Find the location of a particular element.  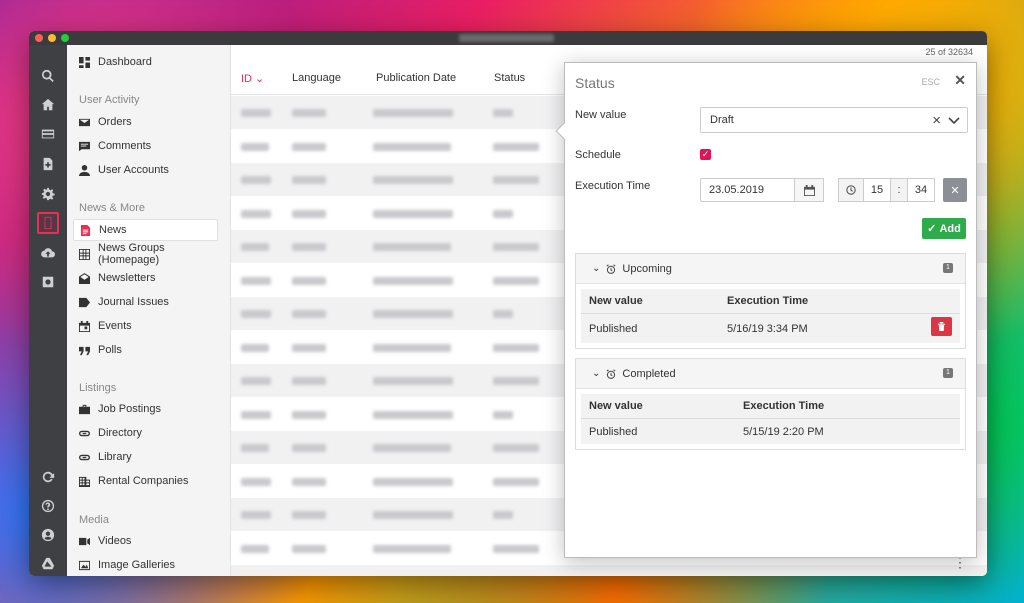

close-icon: ✕ is located at coordinates (960, 80).